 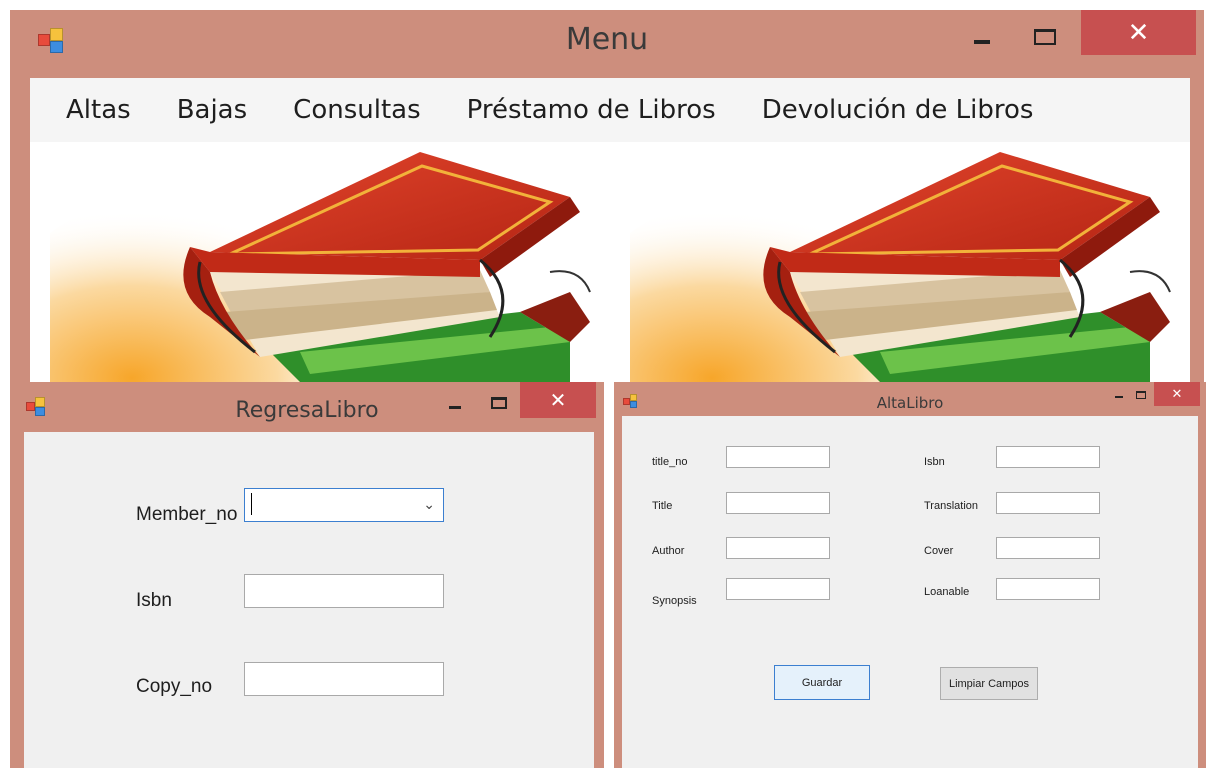 I want to click on menu-item-consultas: Consultas, so click(x=356, y=110).